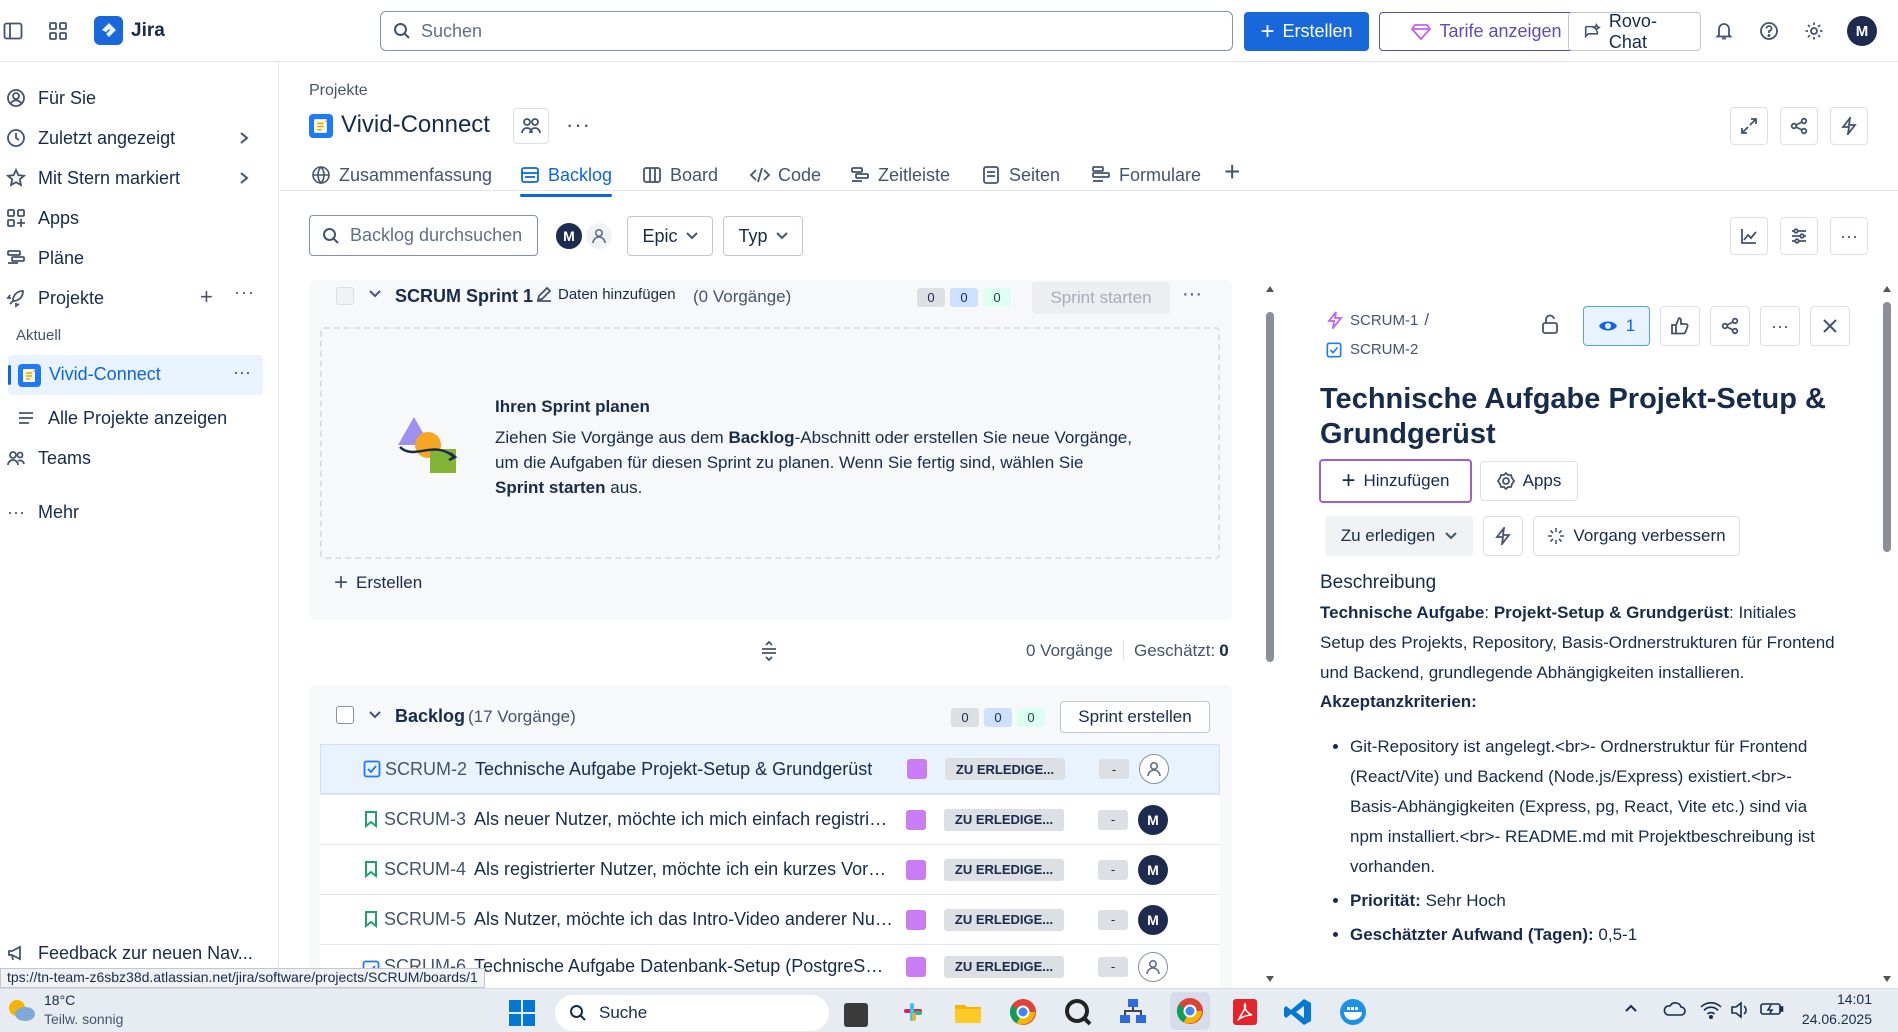  What do you see at coordinates (135, 375) in the screenshot?
I see `sidebar-item-current-project: Vivid-Connect ···` at bounding box center [135, 375].